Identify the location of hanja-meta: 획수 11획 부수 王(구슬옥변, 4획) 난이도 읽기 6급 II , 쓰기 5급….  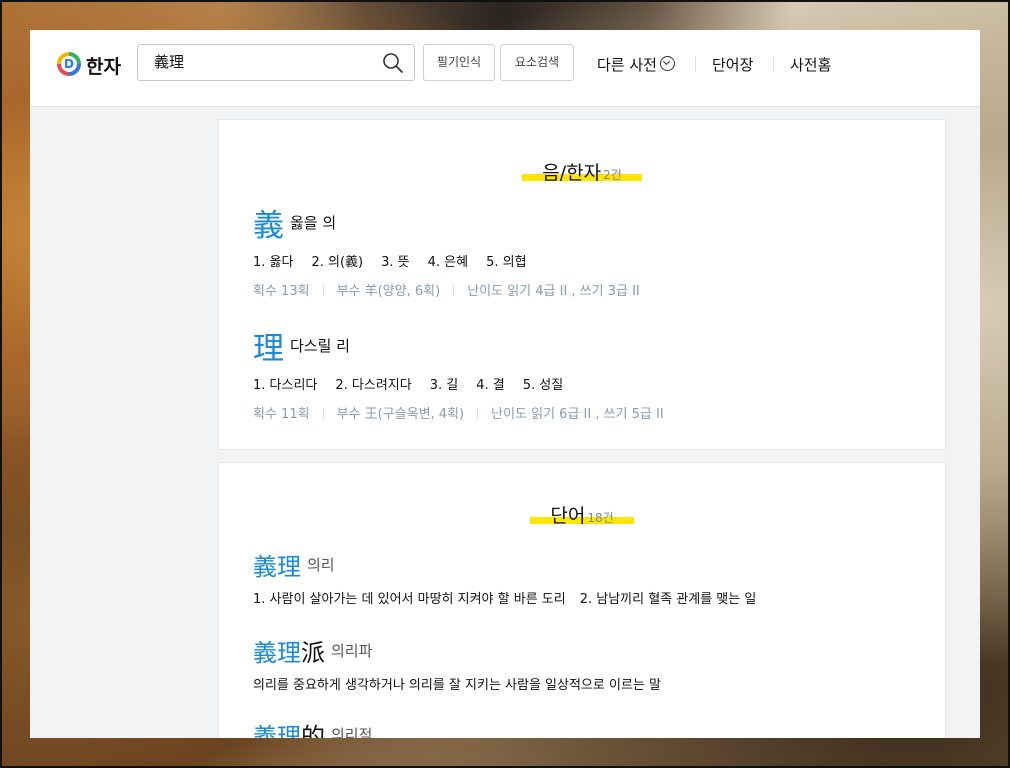
(458, 412).